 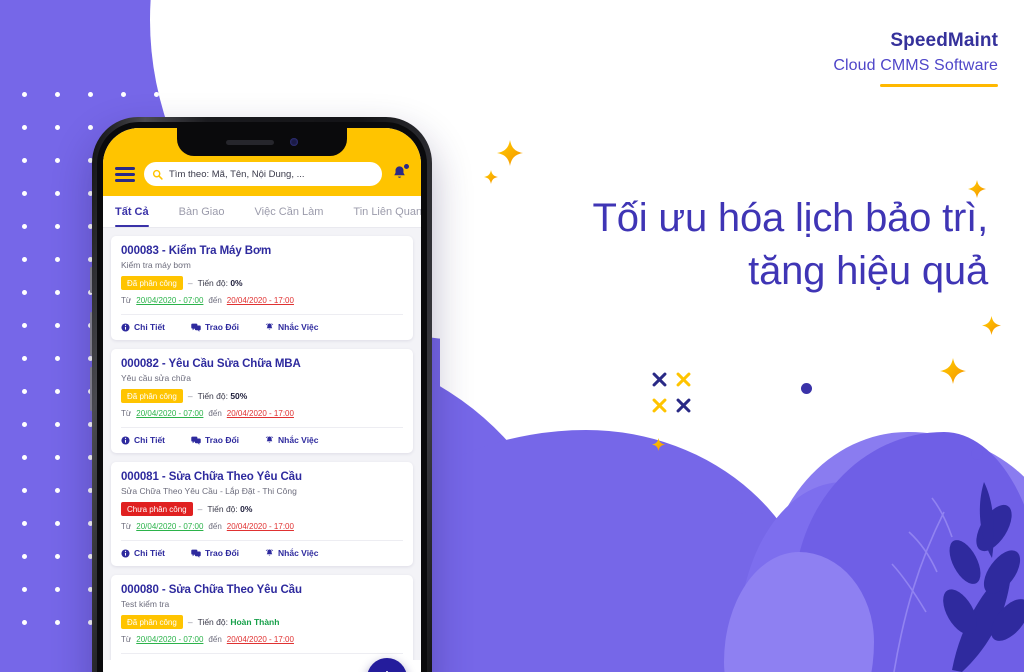 What do you see at coordinates (683, 407) in the screenshot?
I see `x-mark-navy-2-icon` at bounding box center [683, 407].